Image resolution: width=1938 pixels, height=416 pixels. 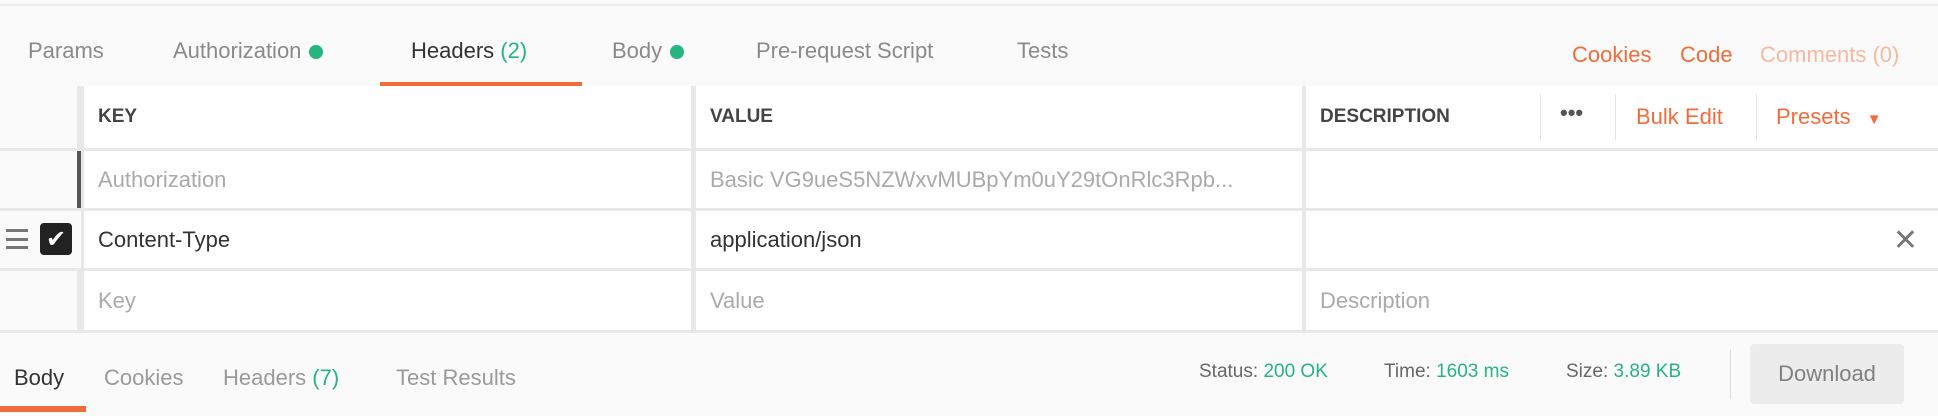 I want to click on time-readout: Time: 1603 ms, so click(x=1446, y=372).